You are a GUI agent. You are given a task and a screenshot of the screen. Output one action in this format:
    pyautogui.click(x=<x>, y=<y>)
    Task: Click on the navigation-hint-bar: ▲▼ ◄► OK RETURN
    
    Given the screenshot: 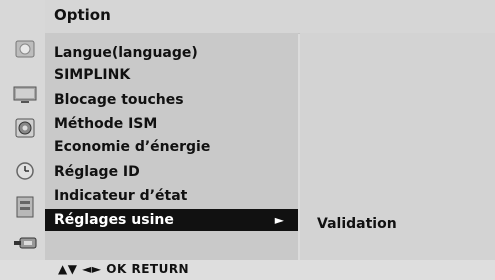 What is the action you would take?
    pyautogui.click(x=247, y=270)
    